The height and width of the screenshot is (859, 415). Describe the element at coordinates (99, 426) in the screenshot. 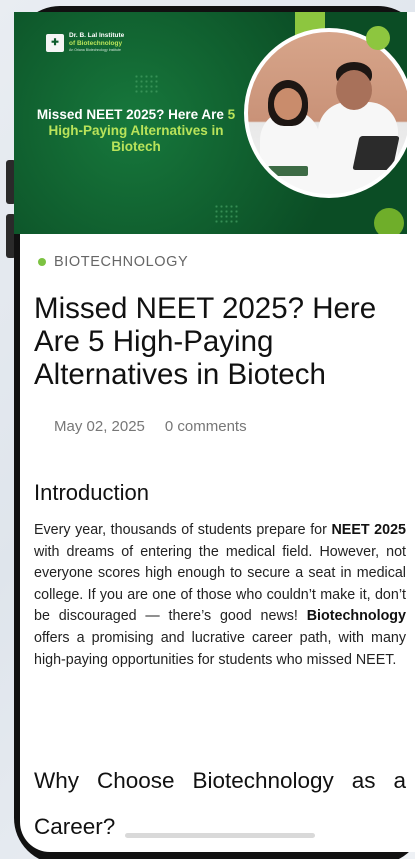

I see `article-date: May 02, 2025` at that location.